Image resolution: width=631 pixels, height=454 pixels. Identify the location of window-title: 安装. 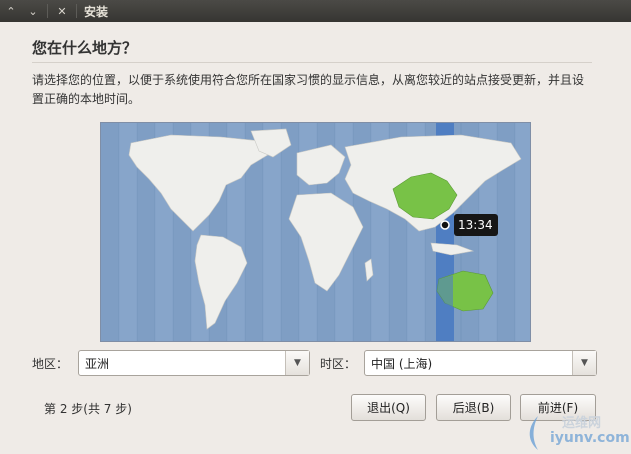
(96, 11).